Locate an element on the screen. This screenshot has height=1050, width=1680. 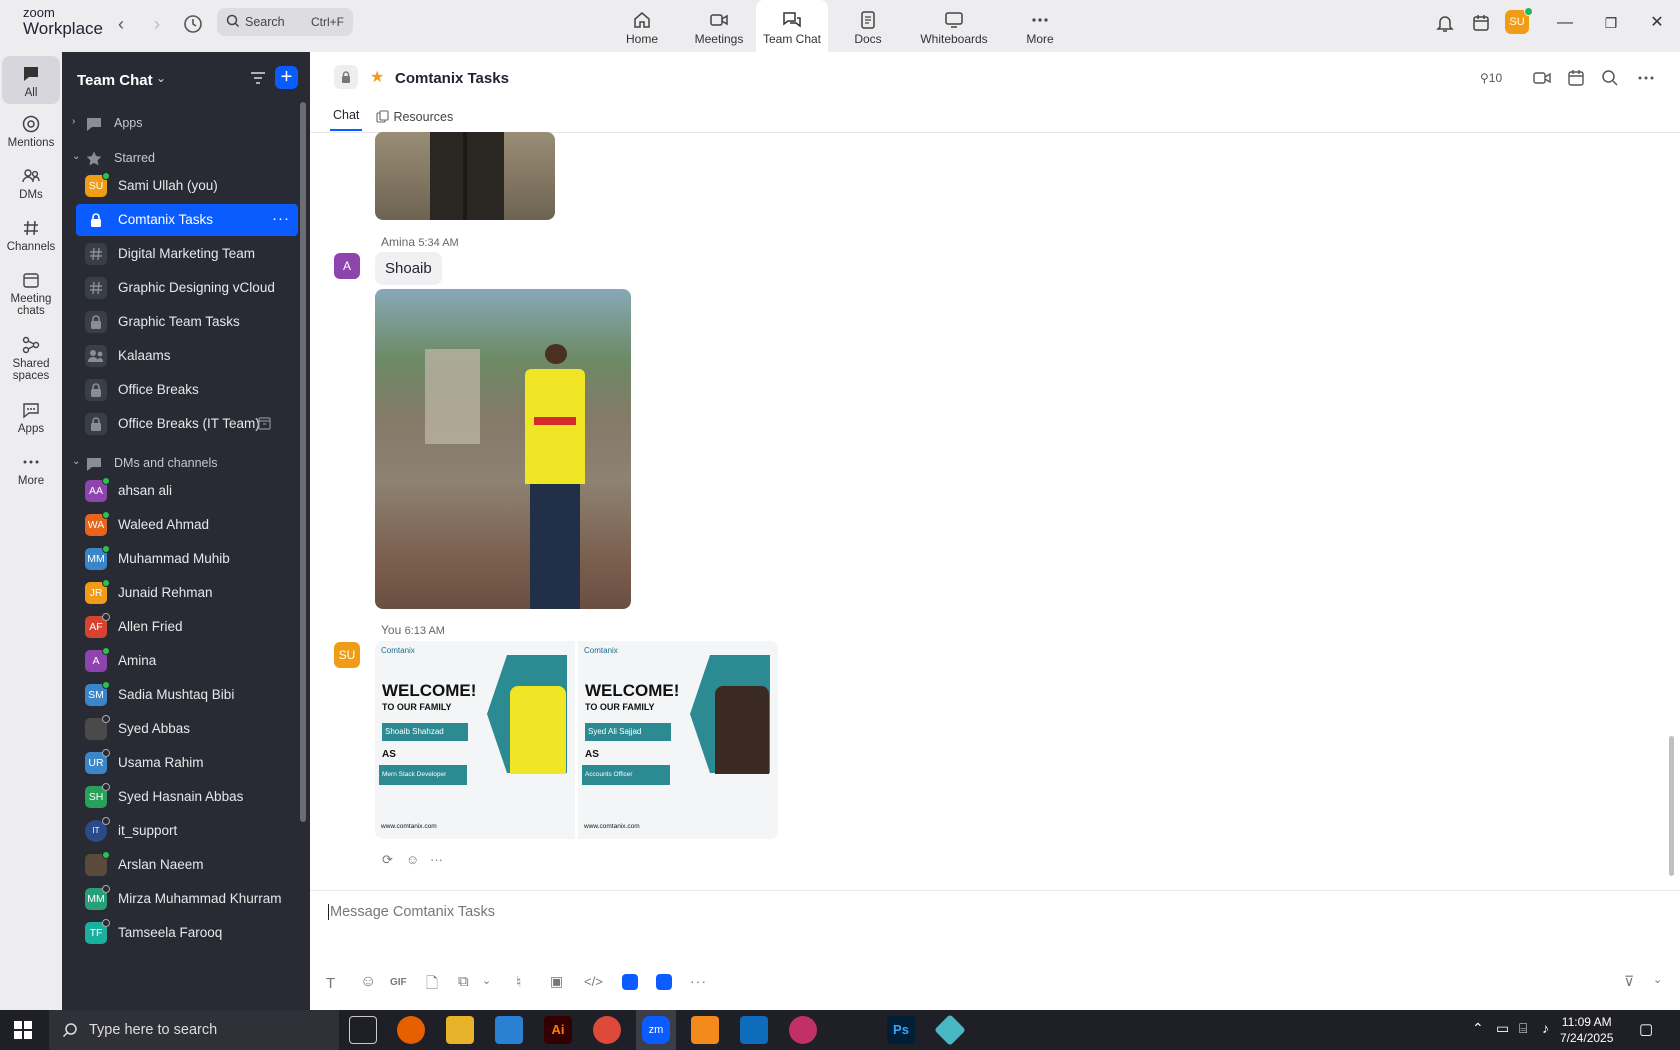
back-arrow-icon: ‹ is located at coordinates (121, 24).